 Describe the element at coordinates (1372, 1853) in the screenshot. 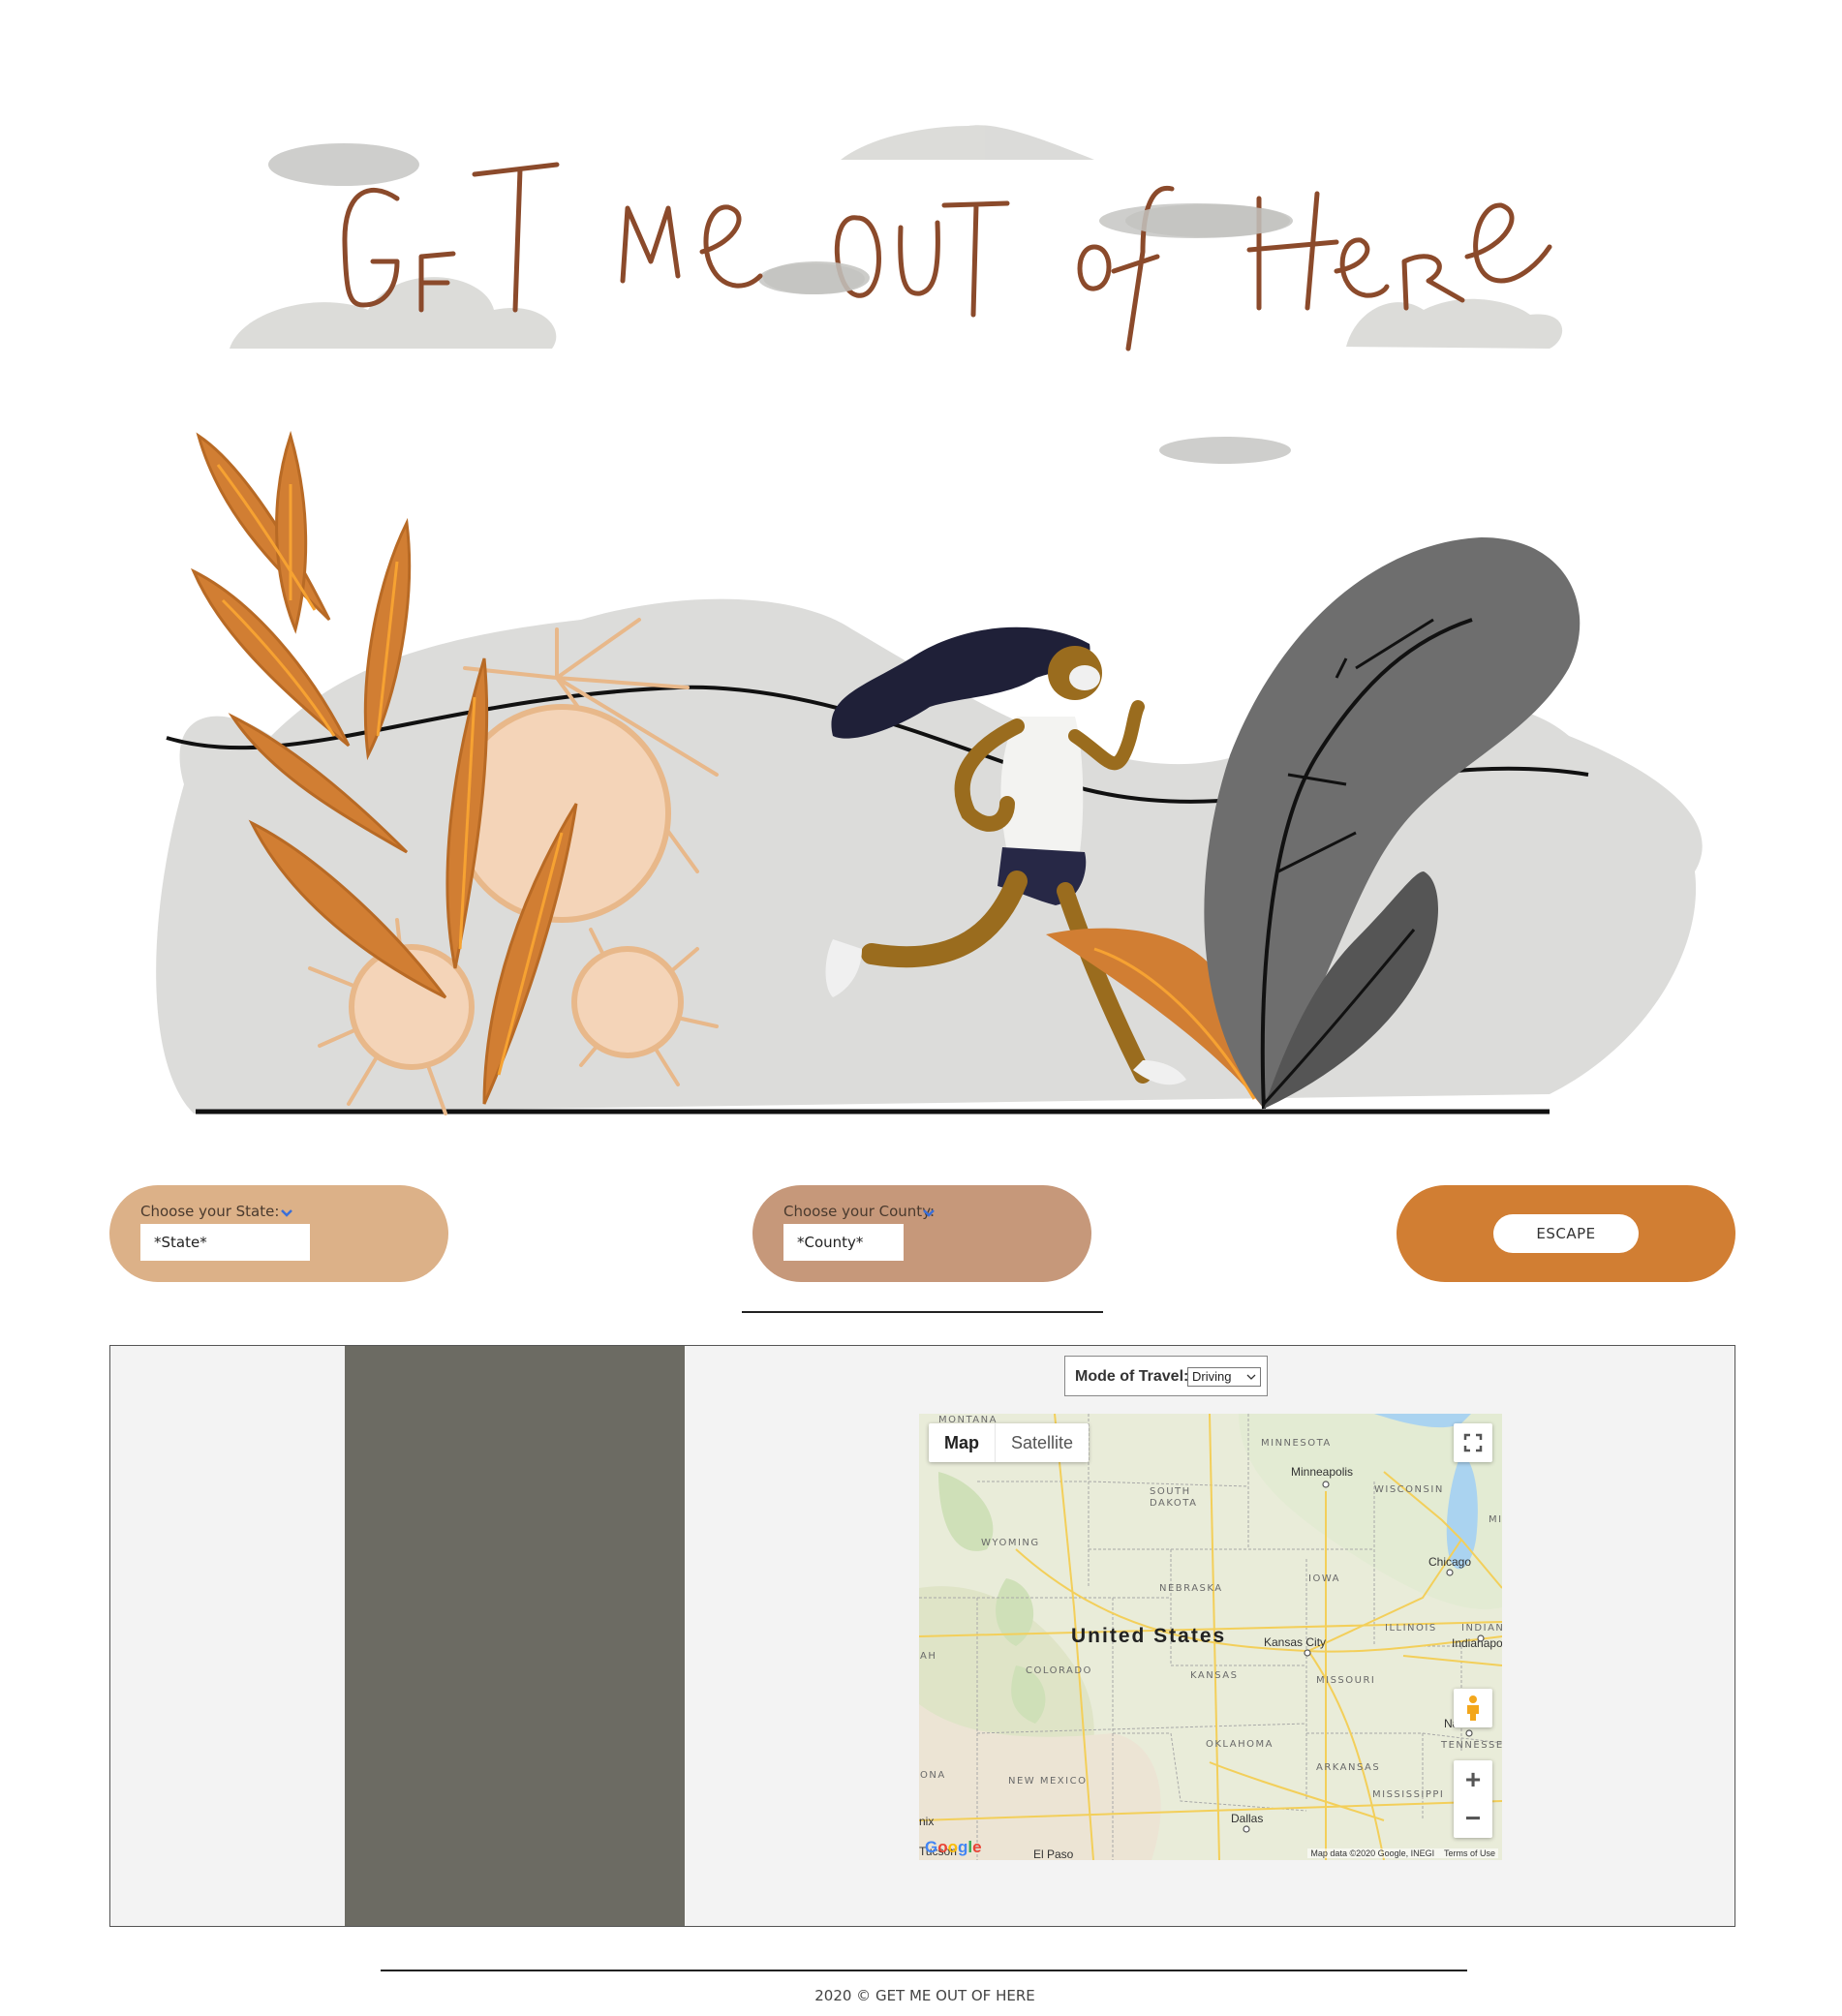

I see `map-attribution-text: Map data ©2020 Google, INEGI` at that location.